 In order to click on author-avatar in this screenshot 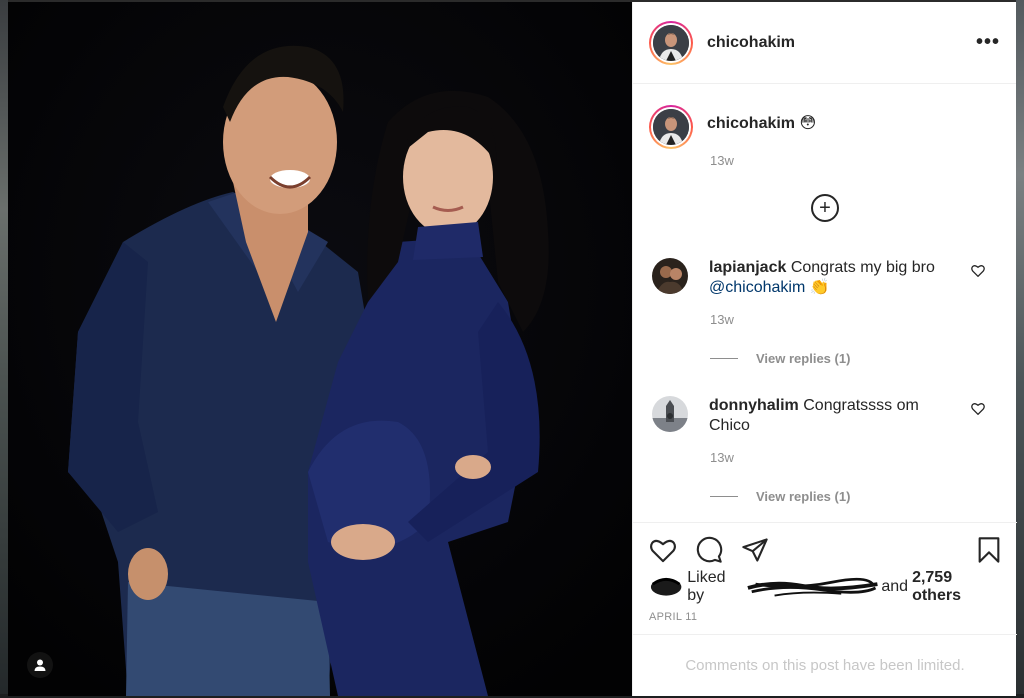, I will do `click(671, 42)`.